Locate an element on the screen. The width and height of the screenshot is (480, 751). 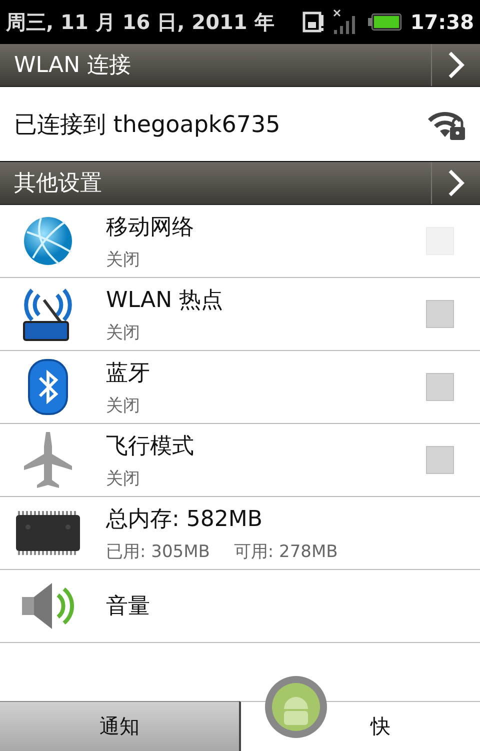
item-title: 蓝牙 is located at coordinates (128, 374).